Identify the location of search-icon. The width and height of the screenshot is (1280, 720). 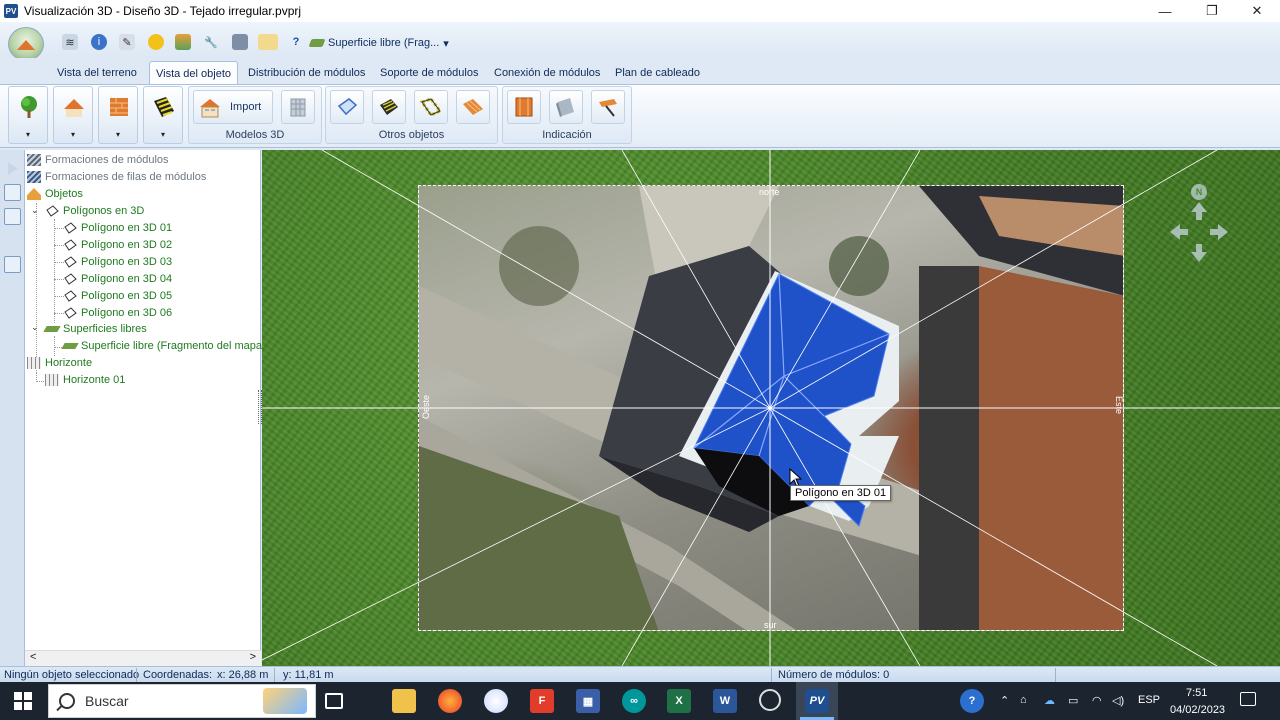
(67, 701).